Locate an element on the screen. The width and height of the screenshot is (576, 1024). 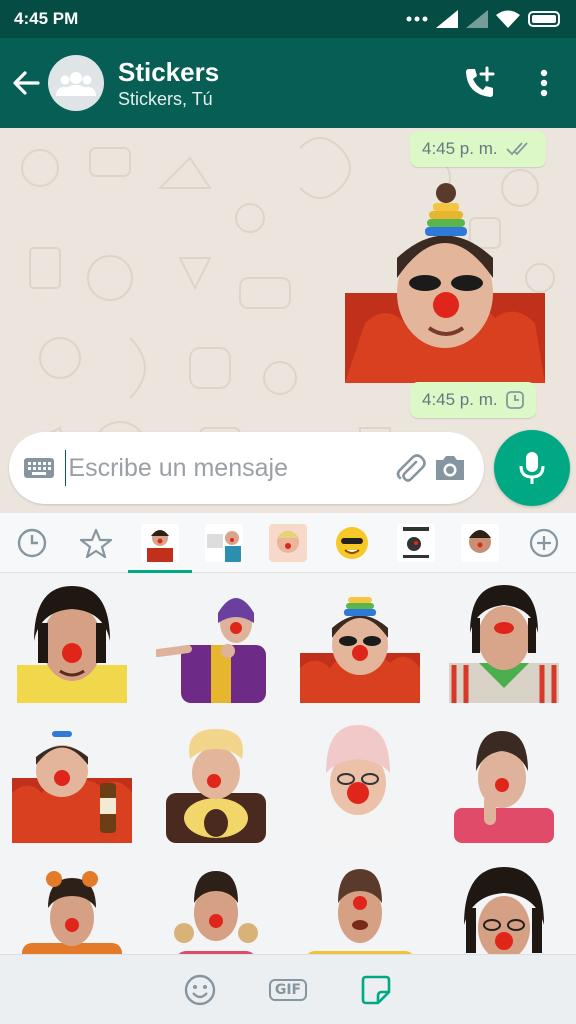
more-vertical-icon is located at coordinates (544, 83).